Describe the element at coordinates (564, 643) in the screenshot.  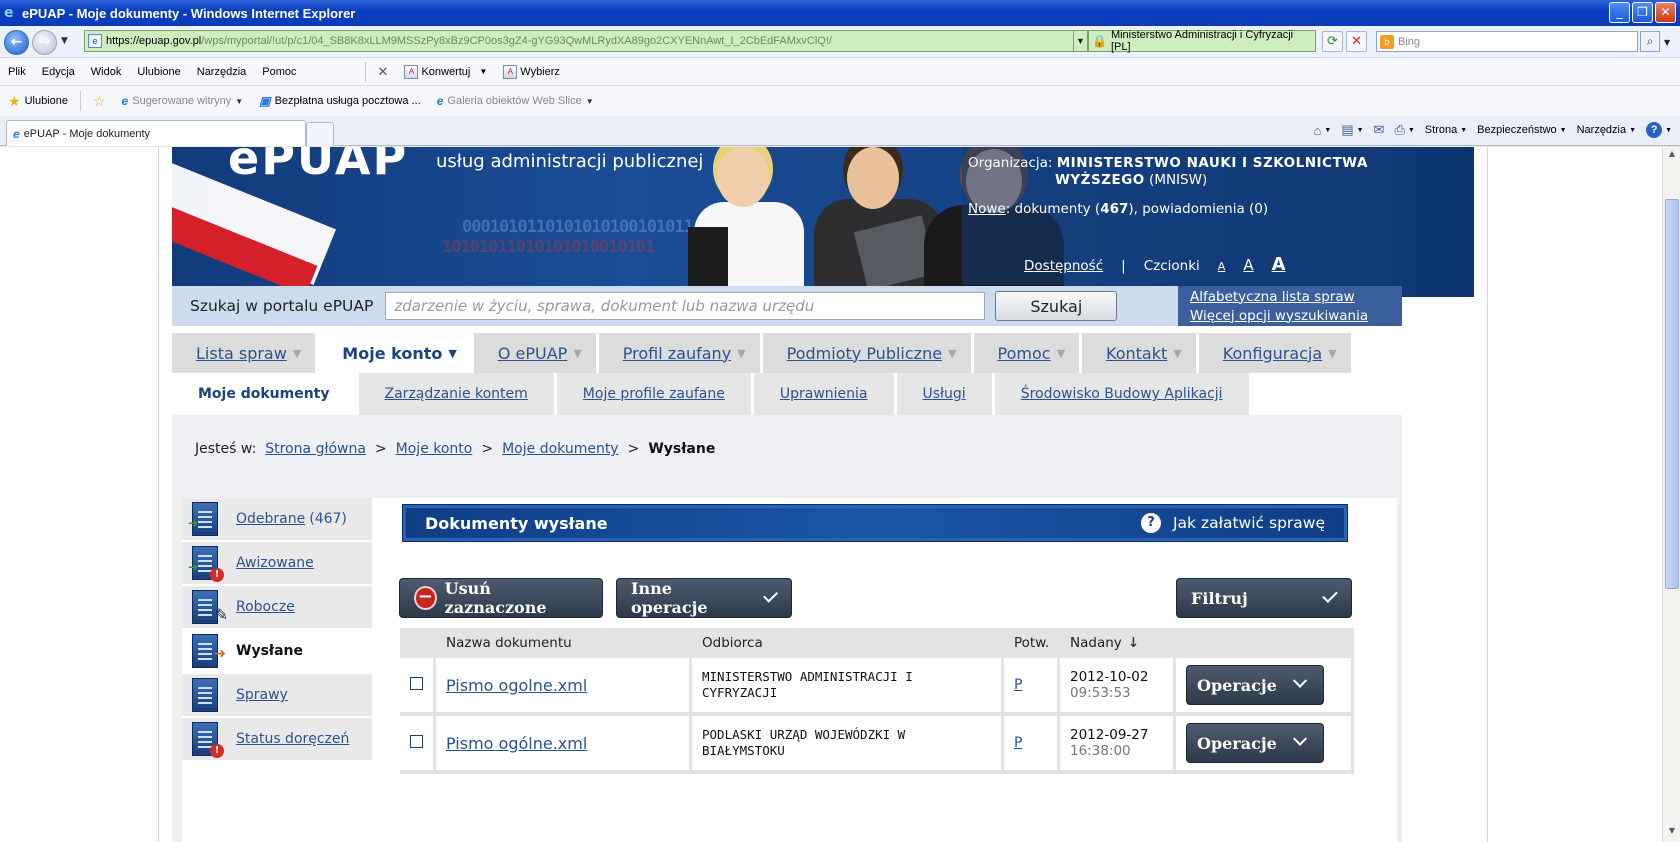
I see `header-name: Nazwa dokumentu` at that location.